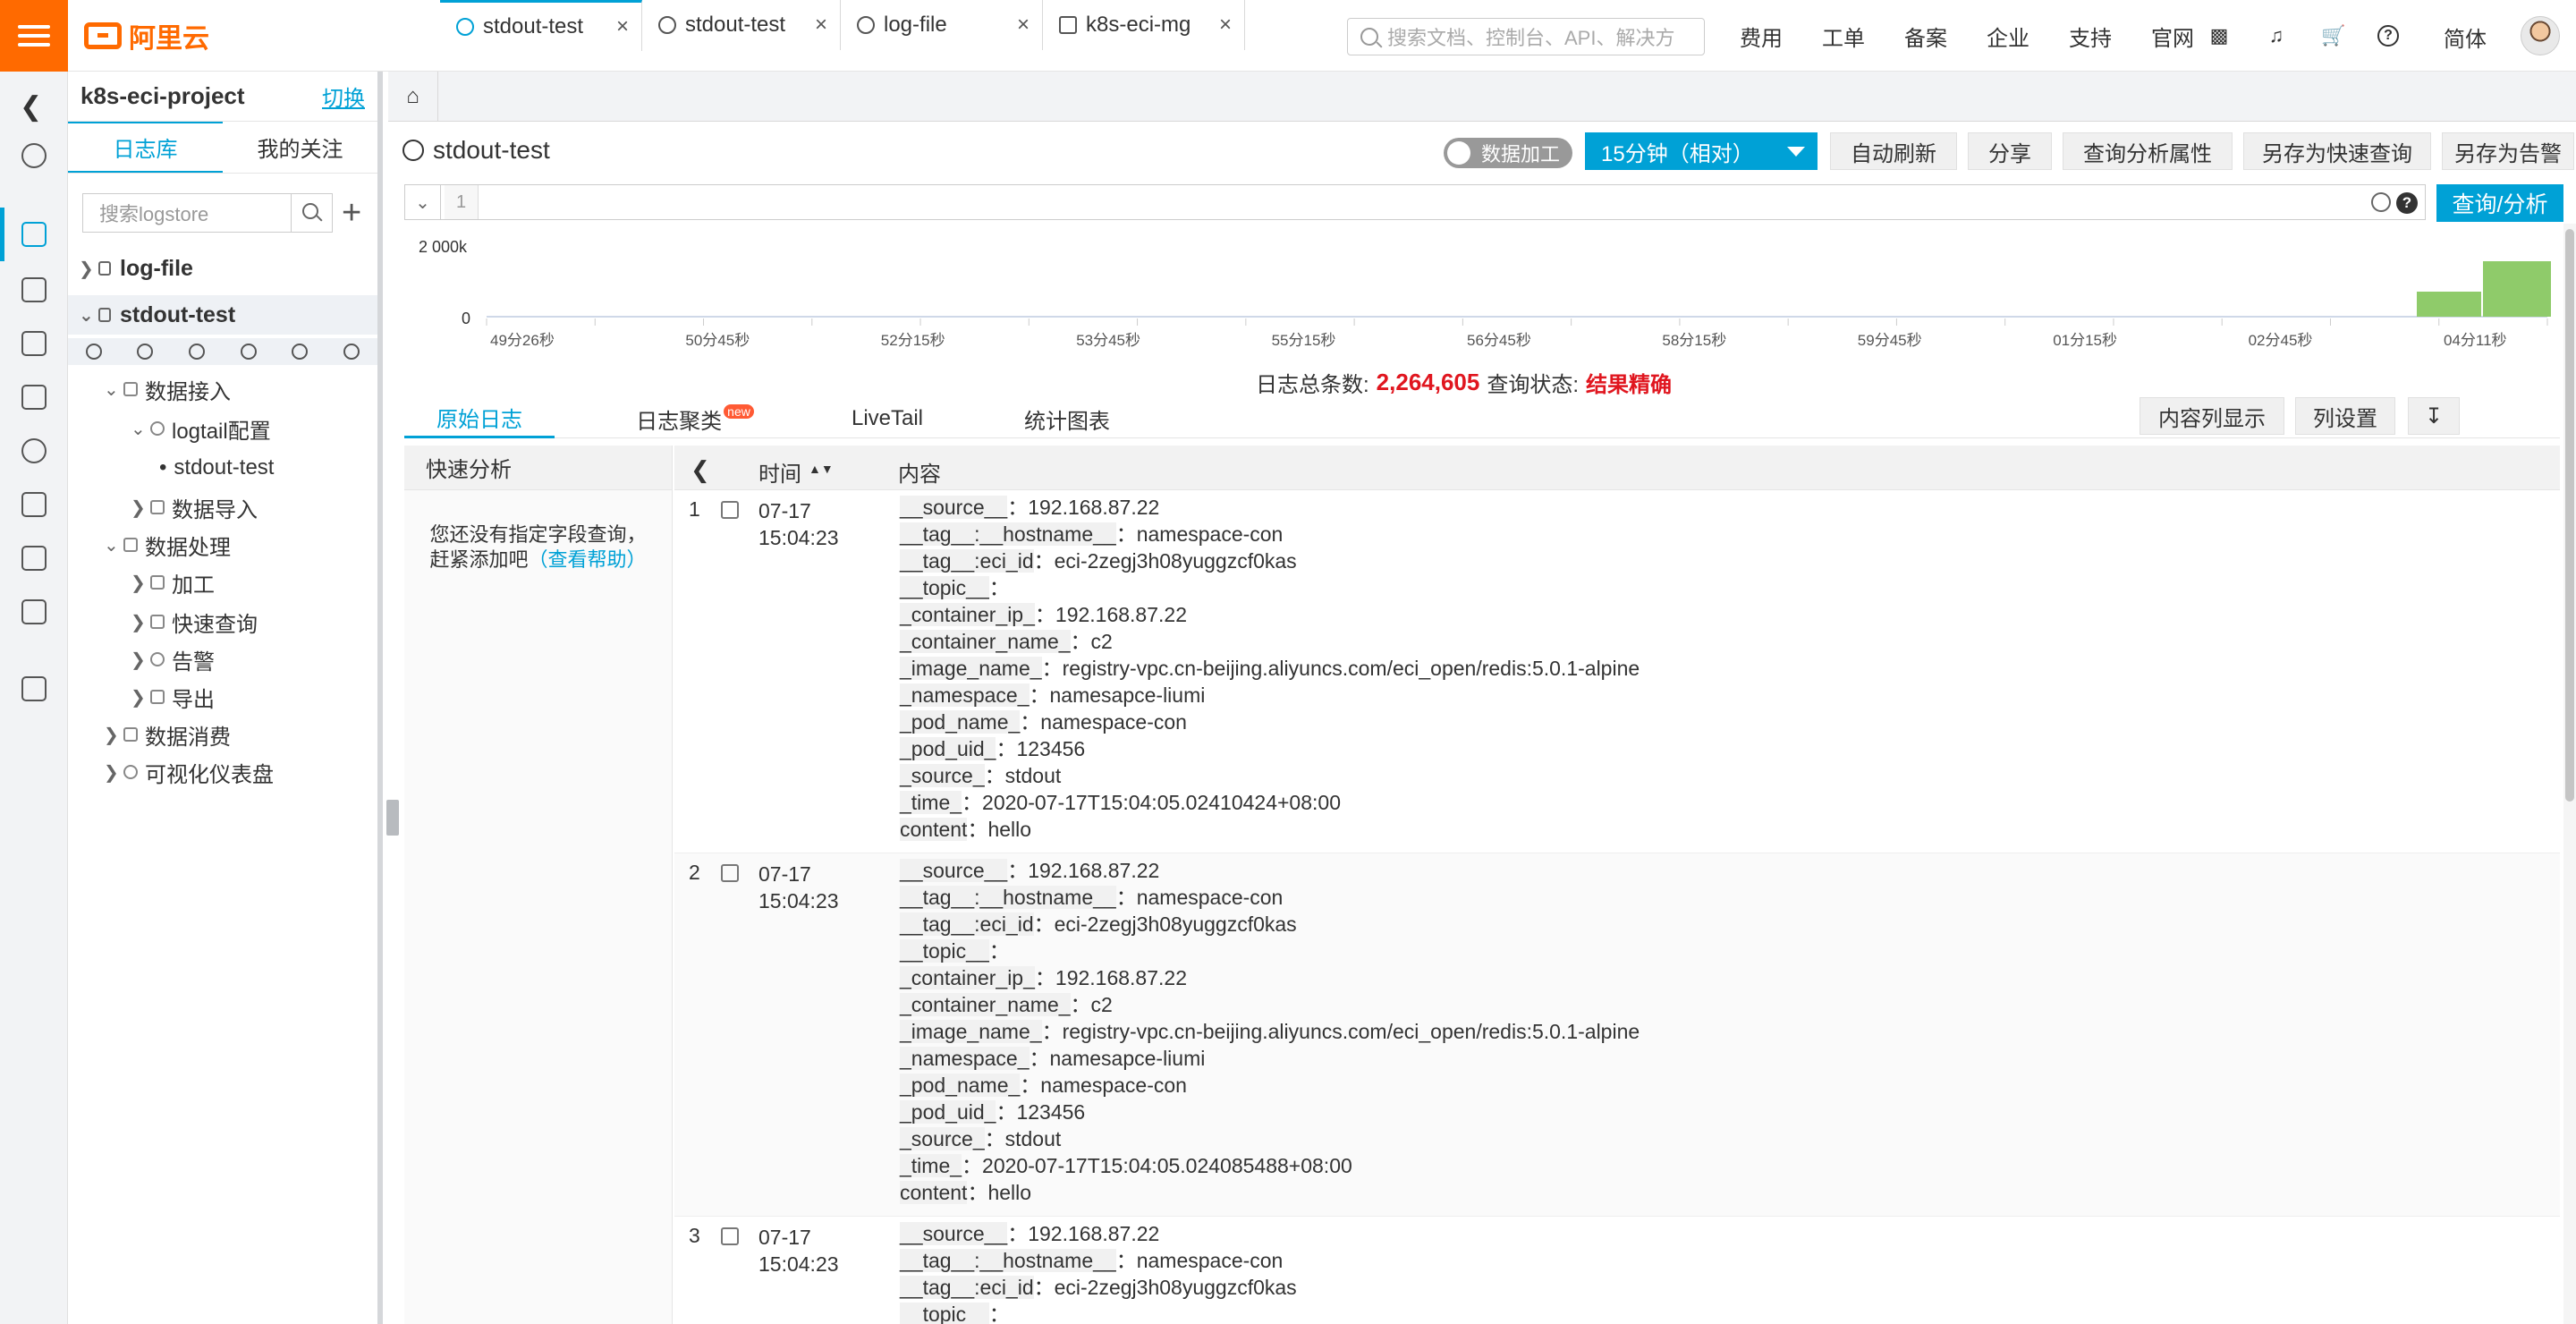 Image resolution: width=2576 pixels, height=1324 pixels. What do you see at coordinates (944, 951) in the screenshot?
I see `log-field-key: __topic__` at bounding box center [944, 951].